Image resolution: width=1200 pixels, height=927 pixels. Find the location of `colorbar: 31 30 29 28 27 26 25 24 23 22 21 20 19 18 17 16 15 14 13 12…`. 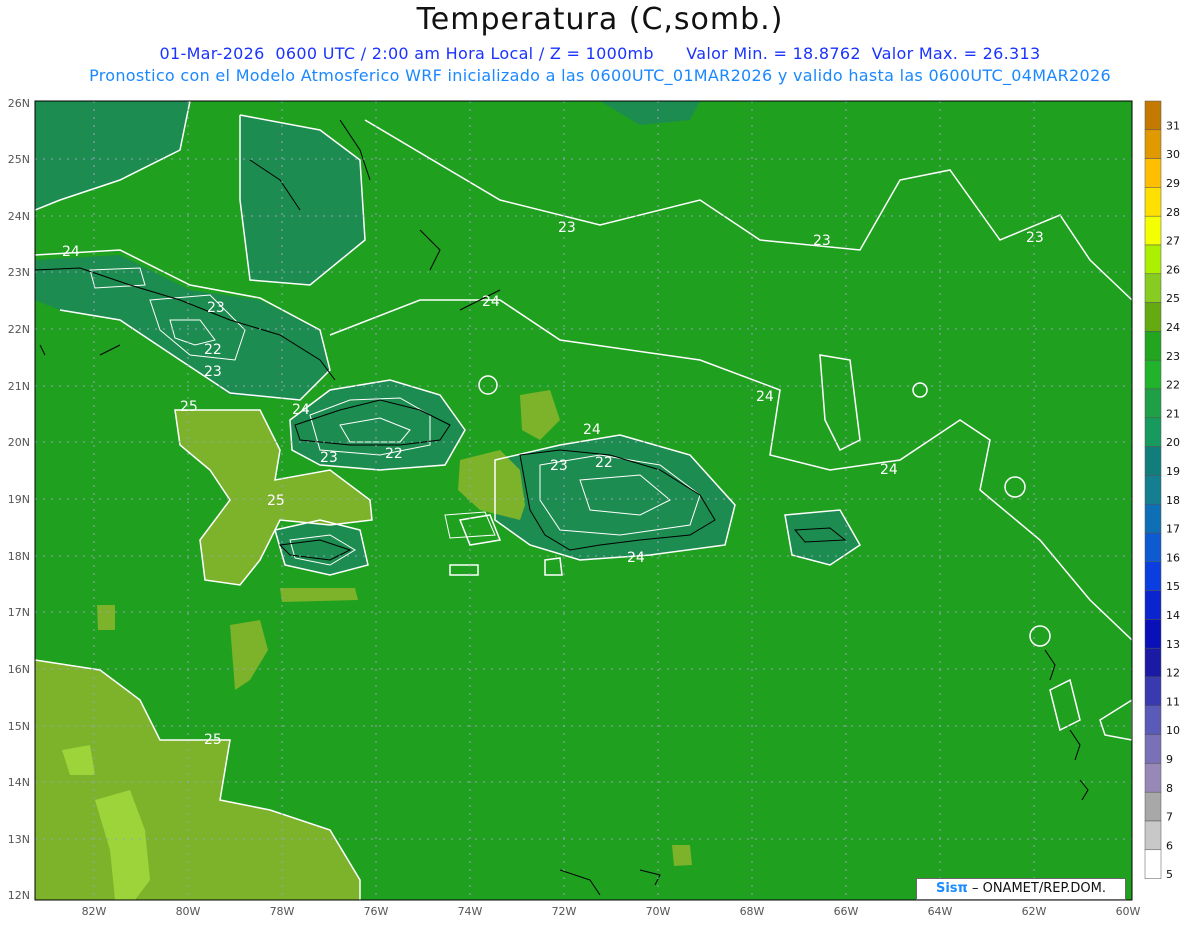

colorbar: 31 30 29 28 27 26 25 24 23 22 21 20 19 18 17 16 15 14 13 12… is located at coordinates (1162, 490).